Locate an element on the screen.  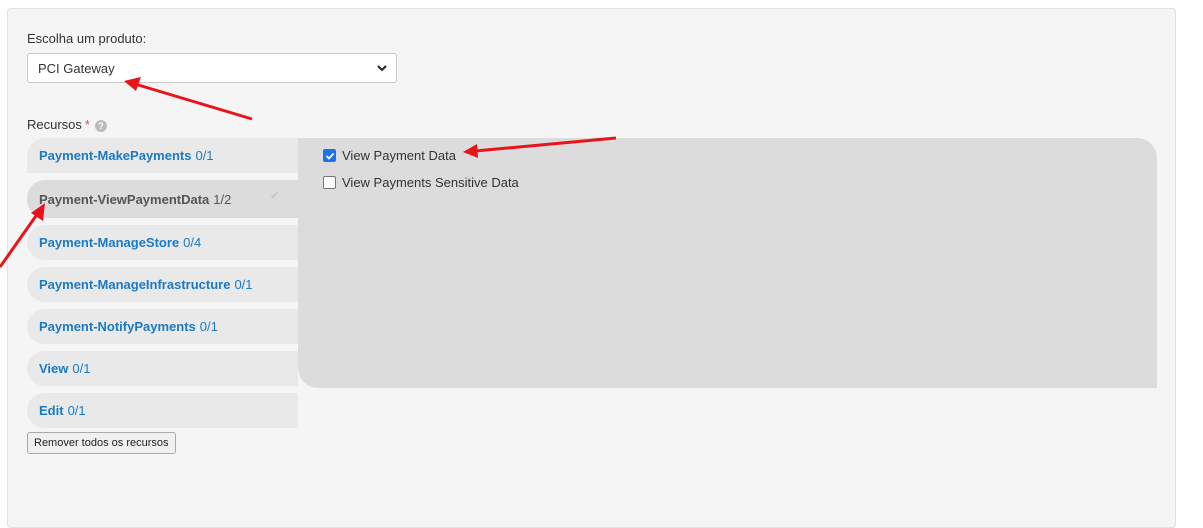
tab-payment-managestore: Payment-ManageStore 0/4 is located at coordinates (162, 242).